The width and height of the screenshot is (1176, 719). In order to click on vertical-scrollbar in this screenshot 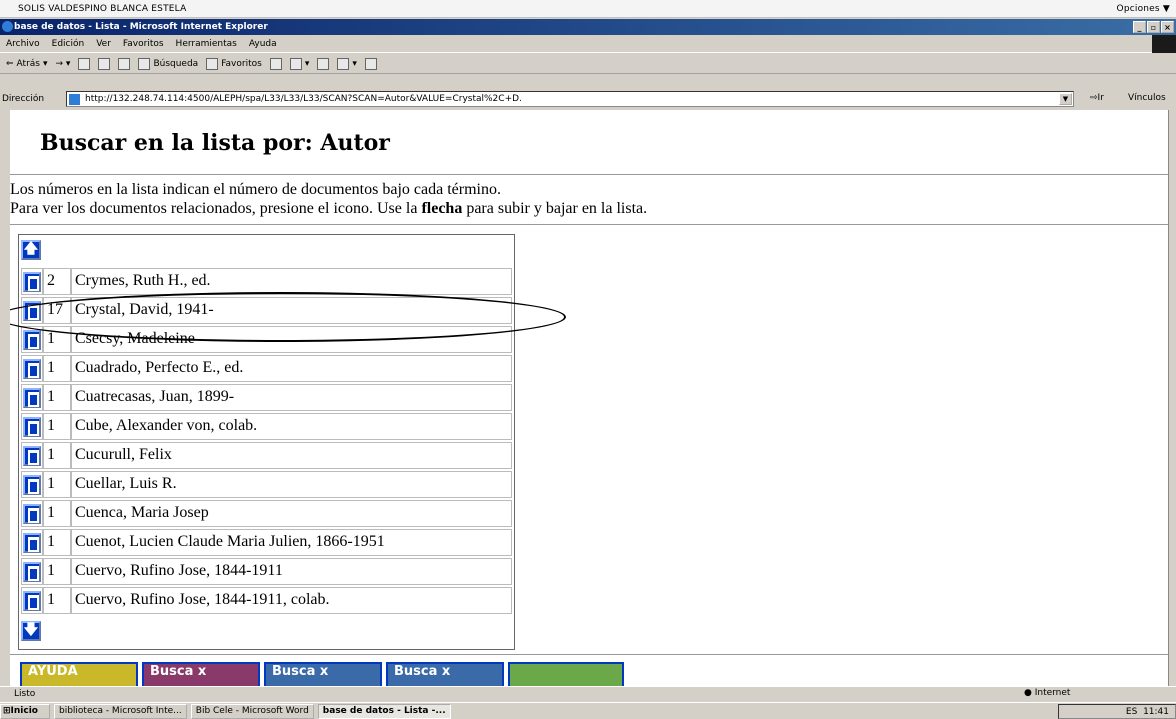, I will do `click(1172, 398)`.